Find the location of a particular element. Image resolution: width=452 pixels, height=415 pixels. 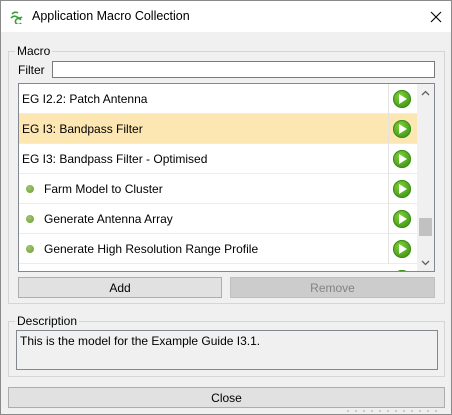

window-close-button is located at coordinates (436, 16).